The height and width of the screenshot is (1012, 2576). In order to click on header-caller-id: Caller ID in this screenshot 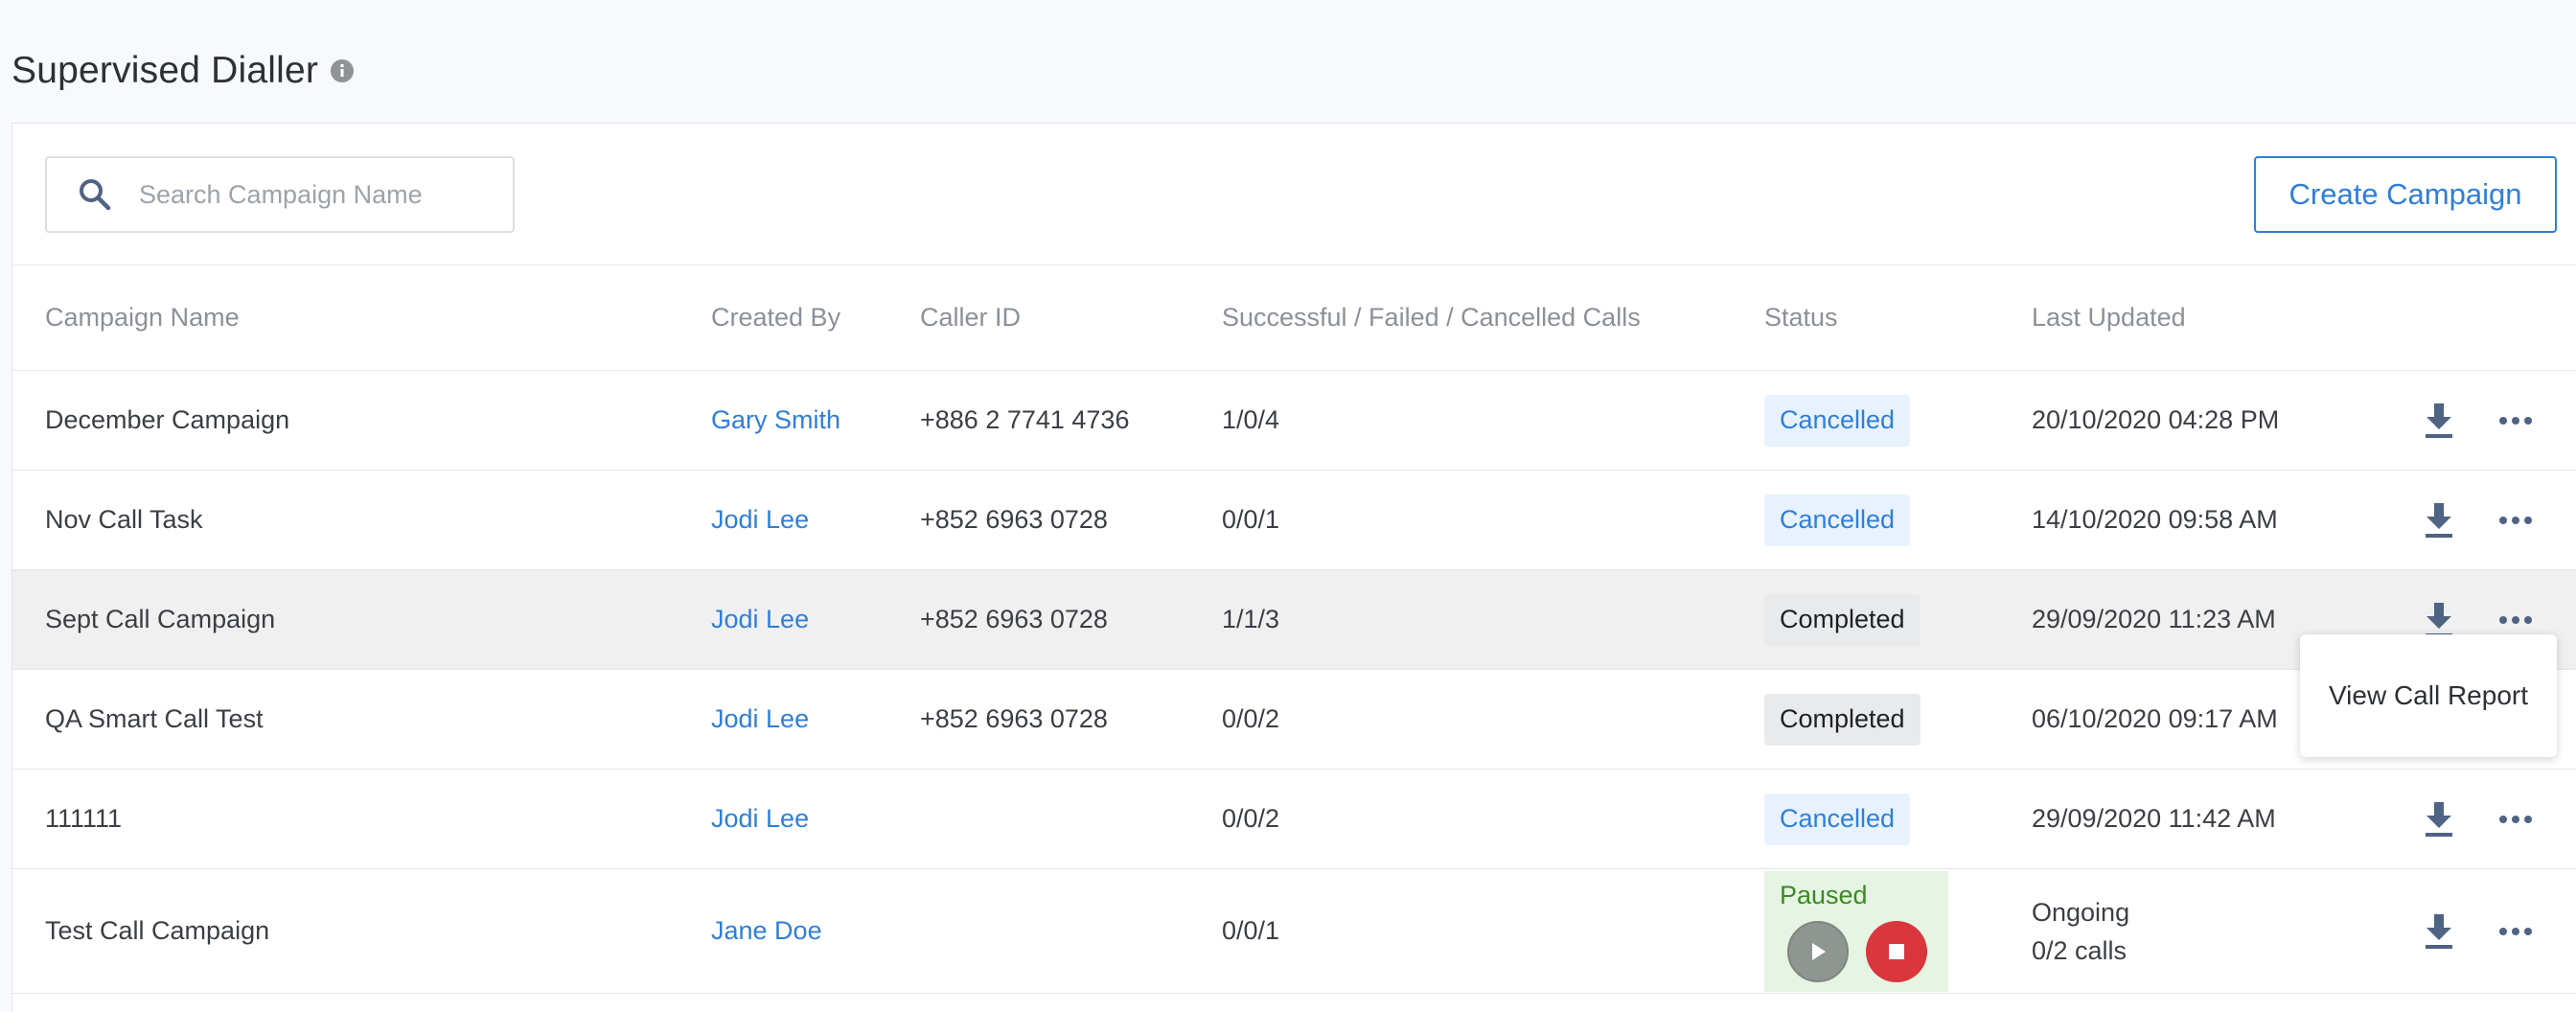, I will do `click(970, 317)`.